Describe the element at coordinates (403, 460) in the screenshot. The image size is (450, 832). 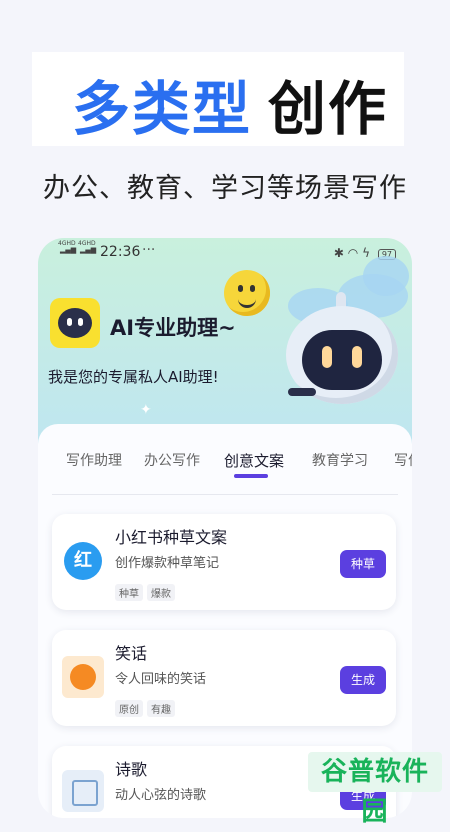
I see `tab-writing: 写作` at that location.